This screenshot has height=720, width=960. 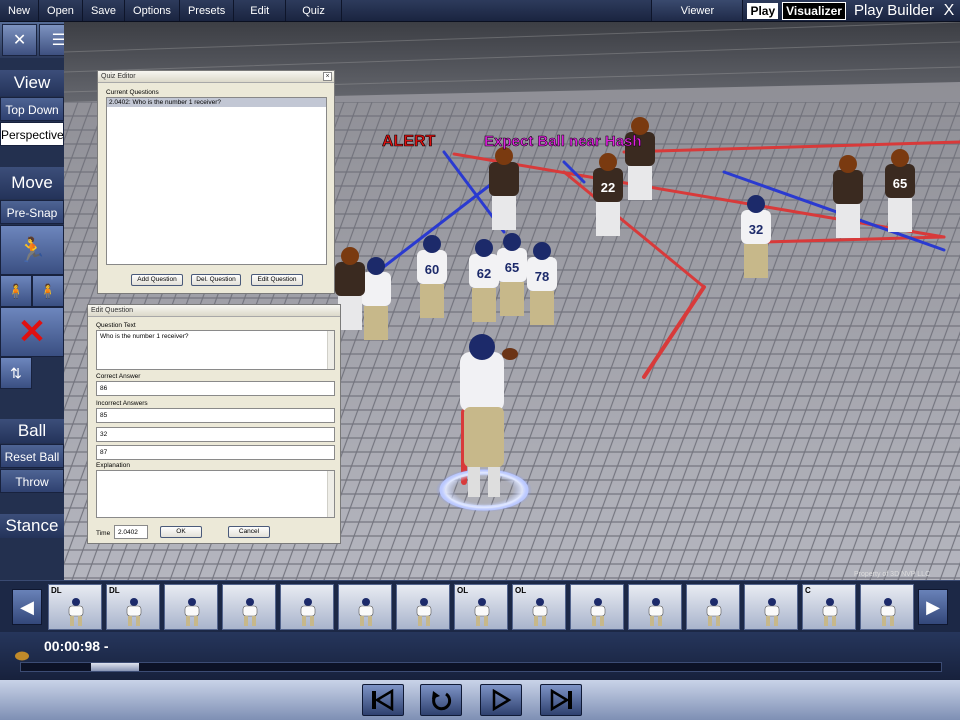 I want to click on menu-edit: Edit, so click(x=260, y=10).